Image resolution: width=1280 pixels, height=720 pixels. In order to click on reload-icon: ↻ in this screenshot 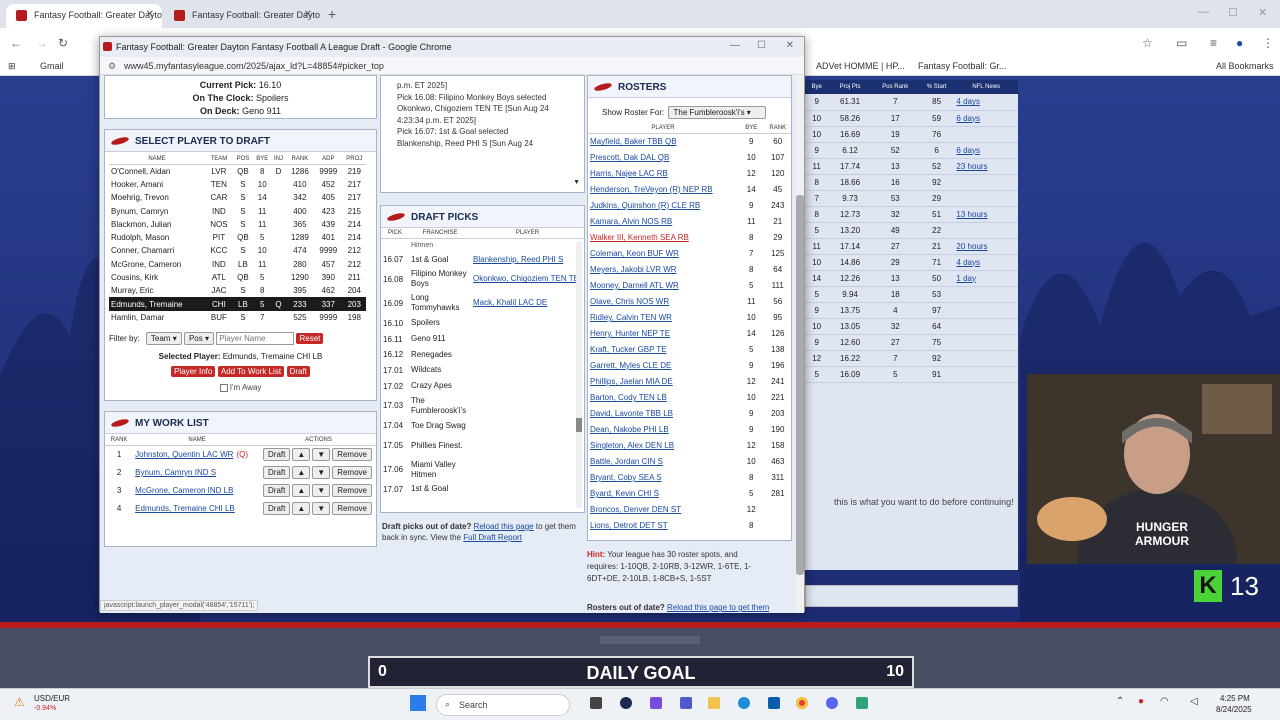, I will do `click(63, 43)`.